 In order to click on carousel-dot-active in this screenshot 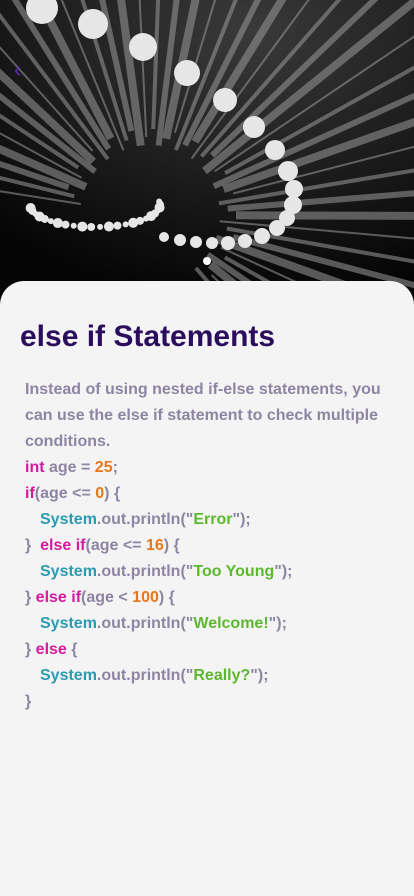, I will do `click(207, 261)`.